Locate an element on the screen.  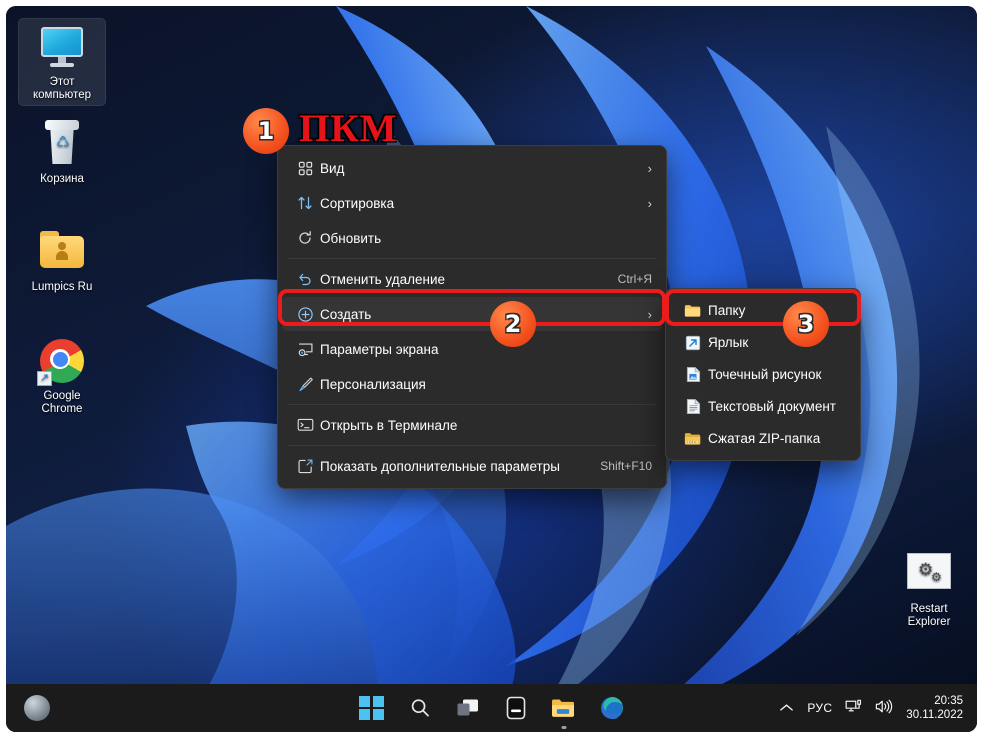
submenu-item-label: Точечный рисунок is located at coordinates (765, 374).